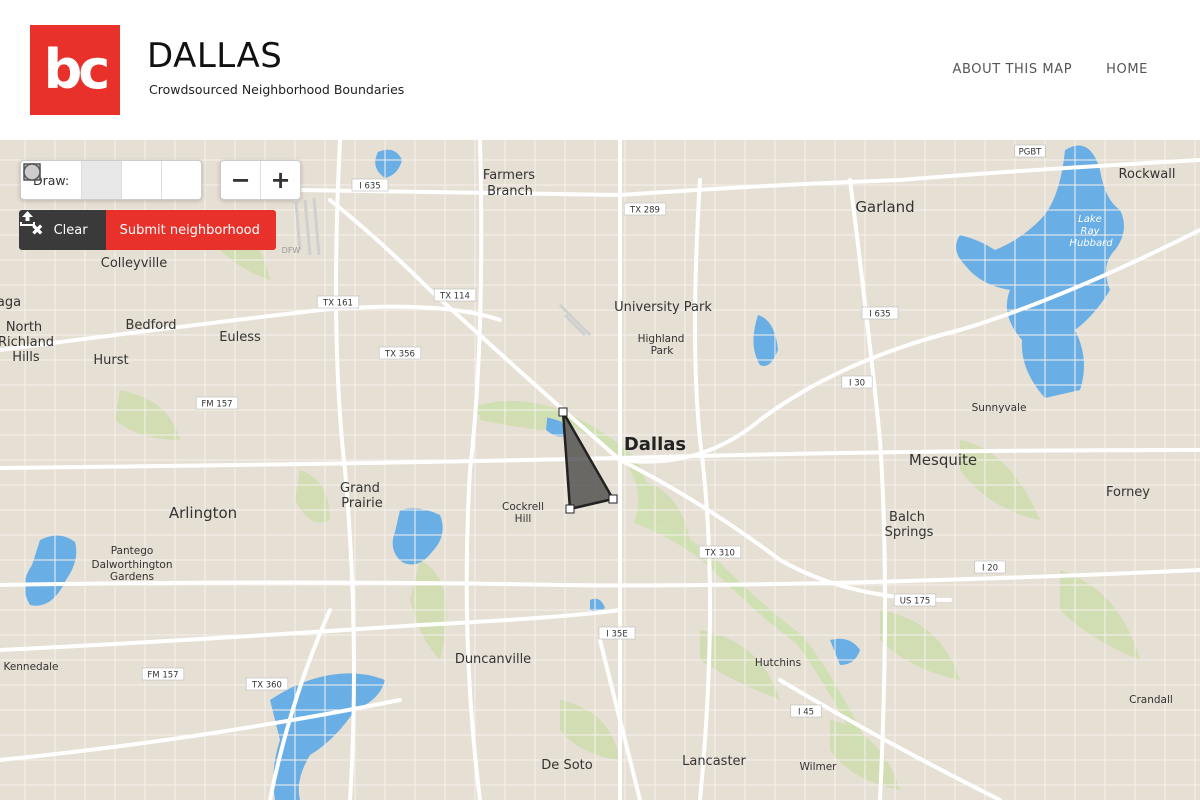  What do you see at coordinates (999, 408) in the screenshot?
I see `label-sunnyvale: Sunnyvale` at bounding box center [999, 408].